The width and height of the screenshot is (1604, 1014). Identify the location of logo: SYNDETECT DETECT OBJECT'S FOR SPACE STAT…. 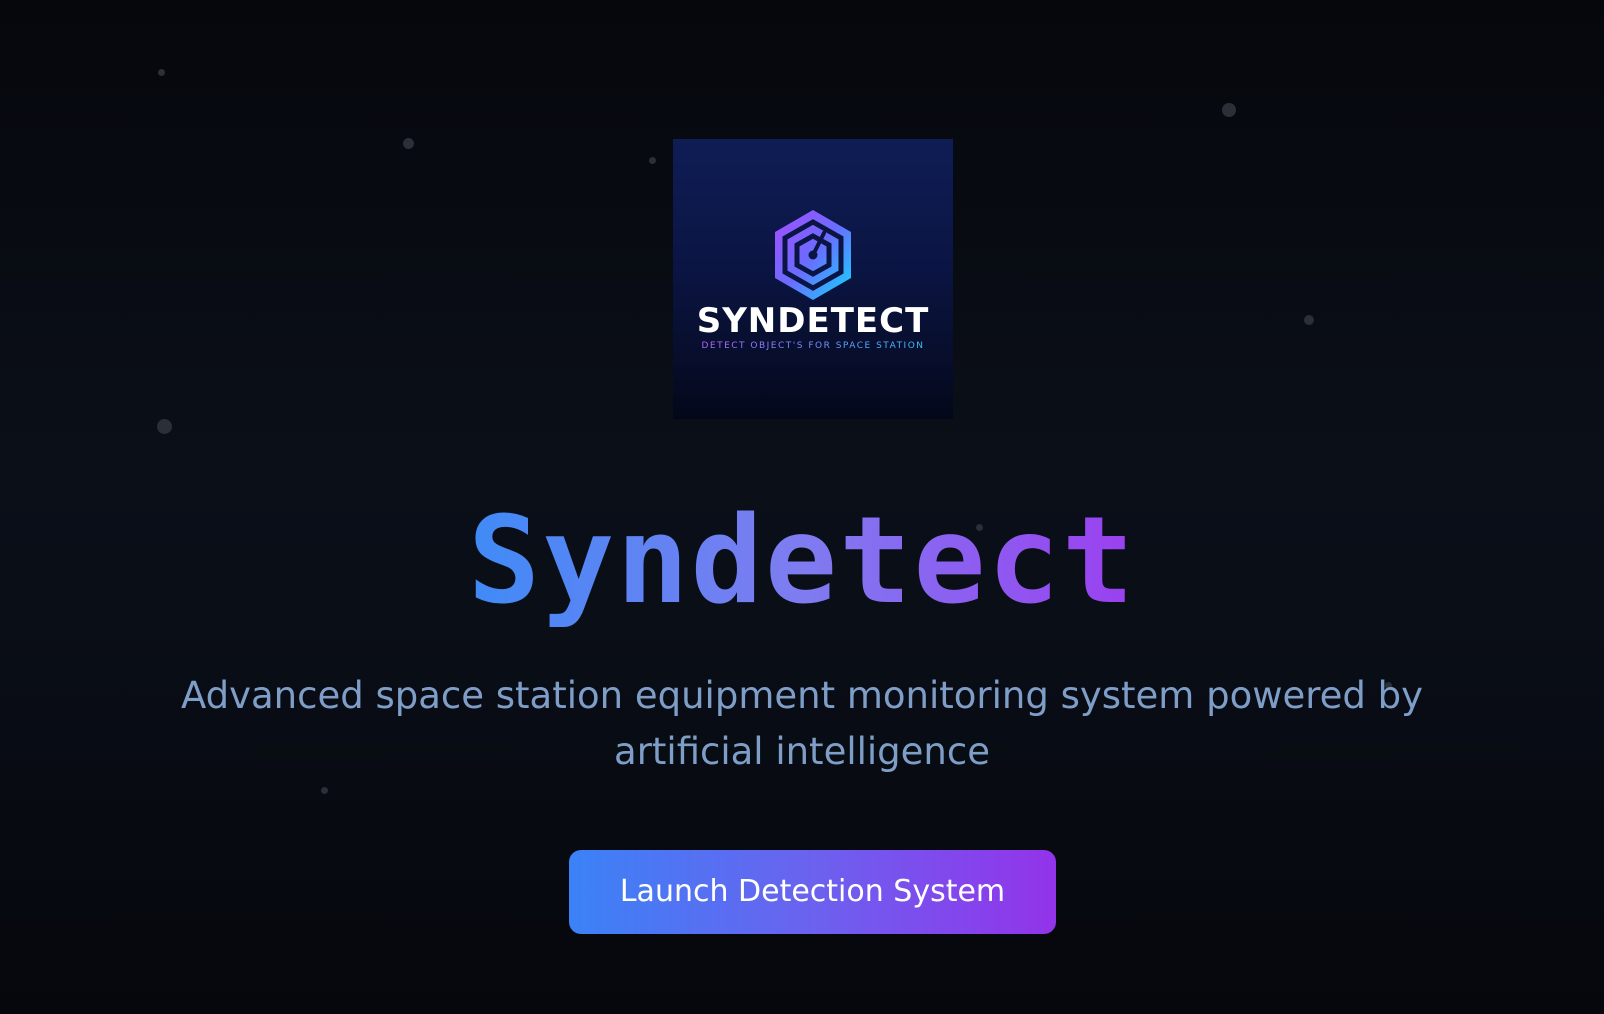
(813, 279).